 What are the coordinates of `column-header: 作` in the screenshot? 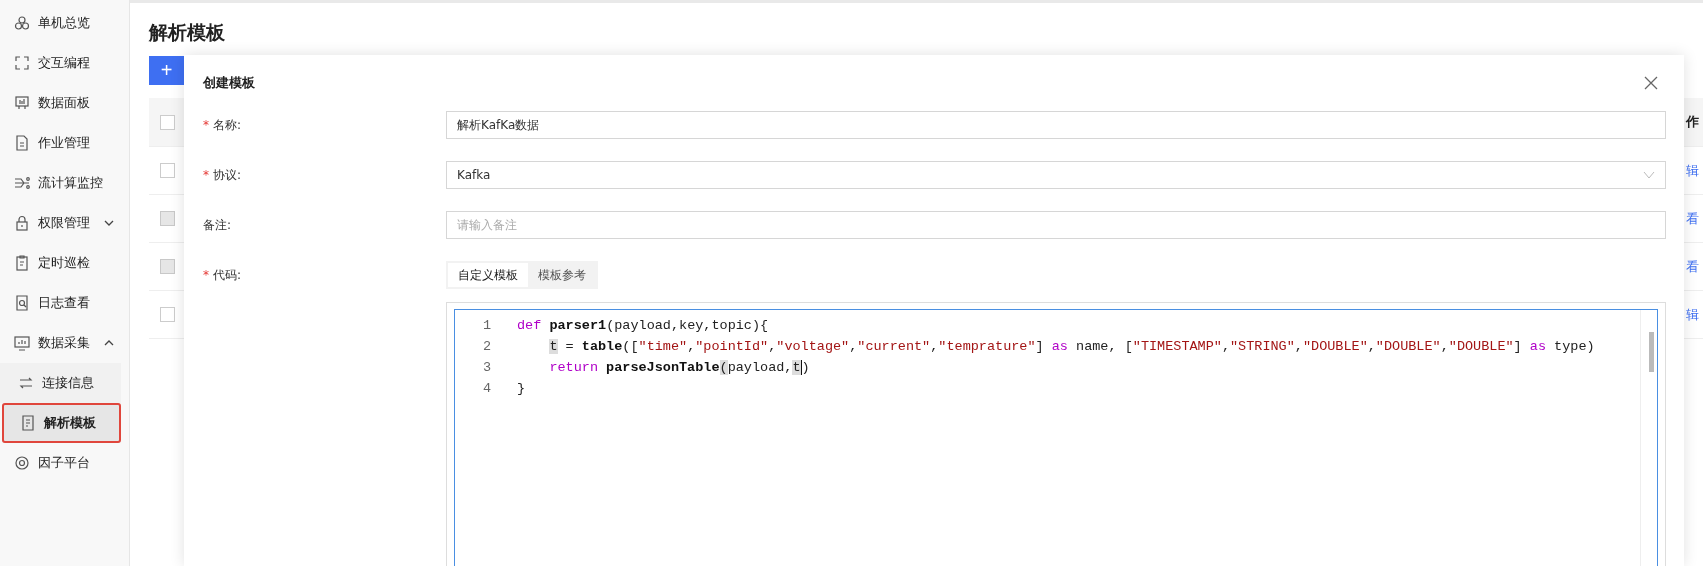 It's located at (1693, 122).